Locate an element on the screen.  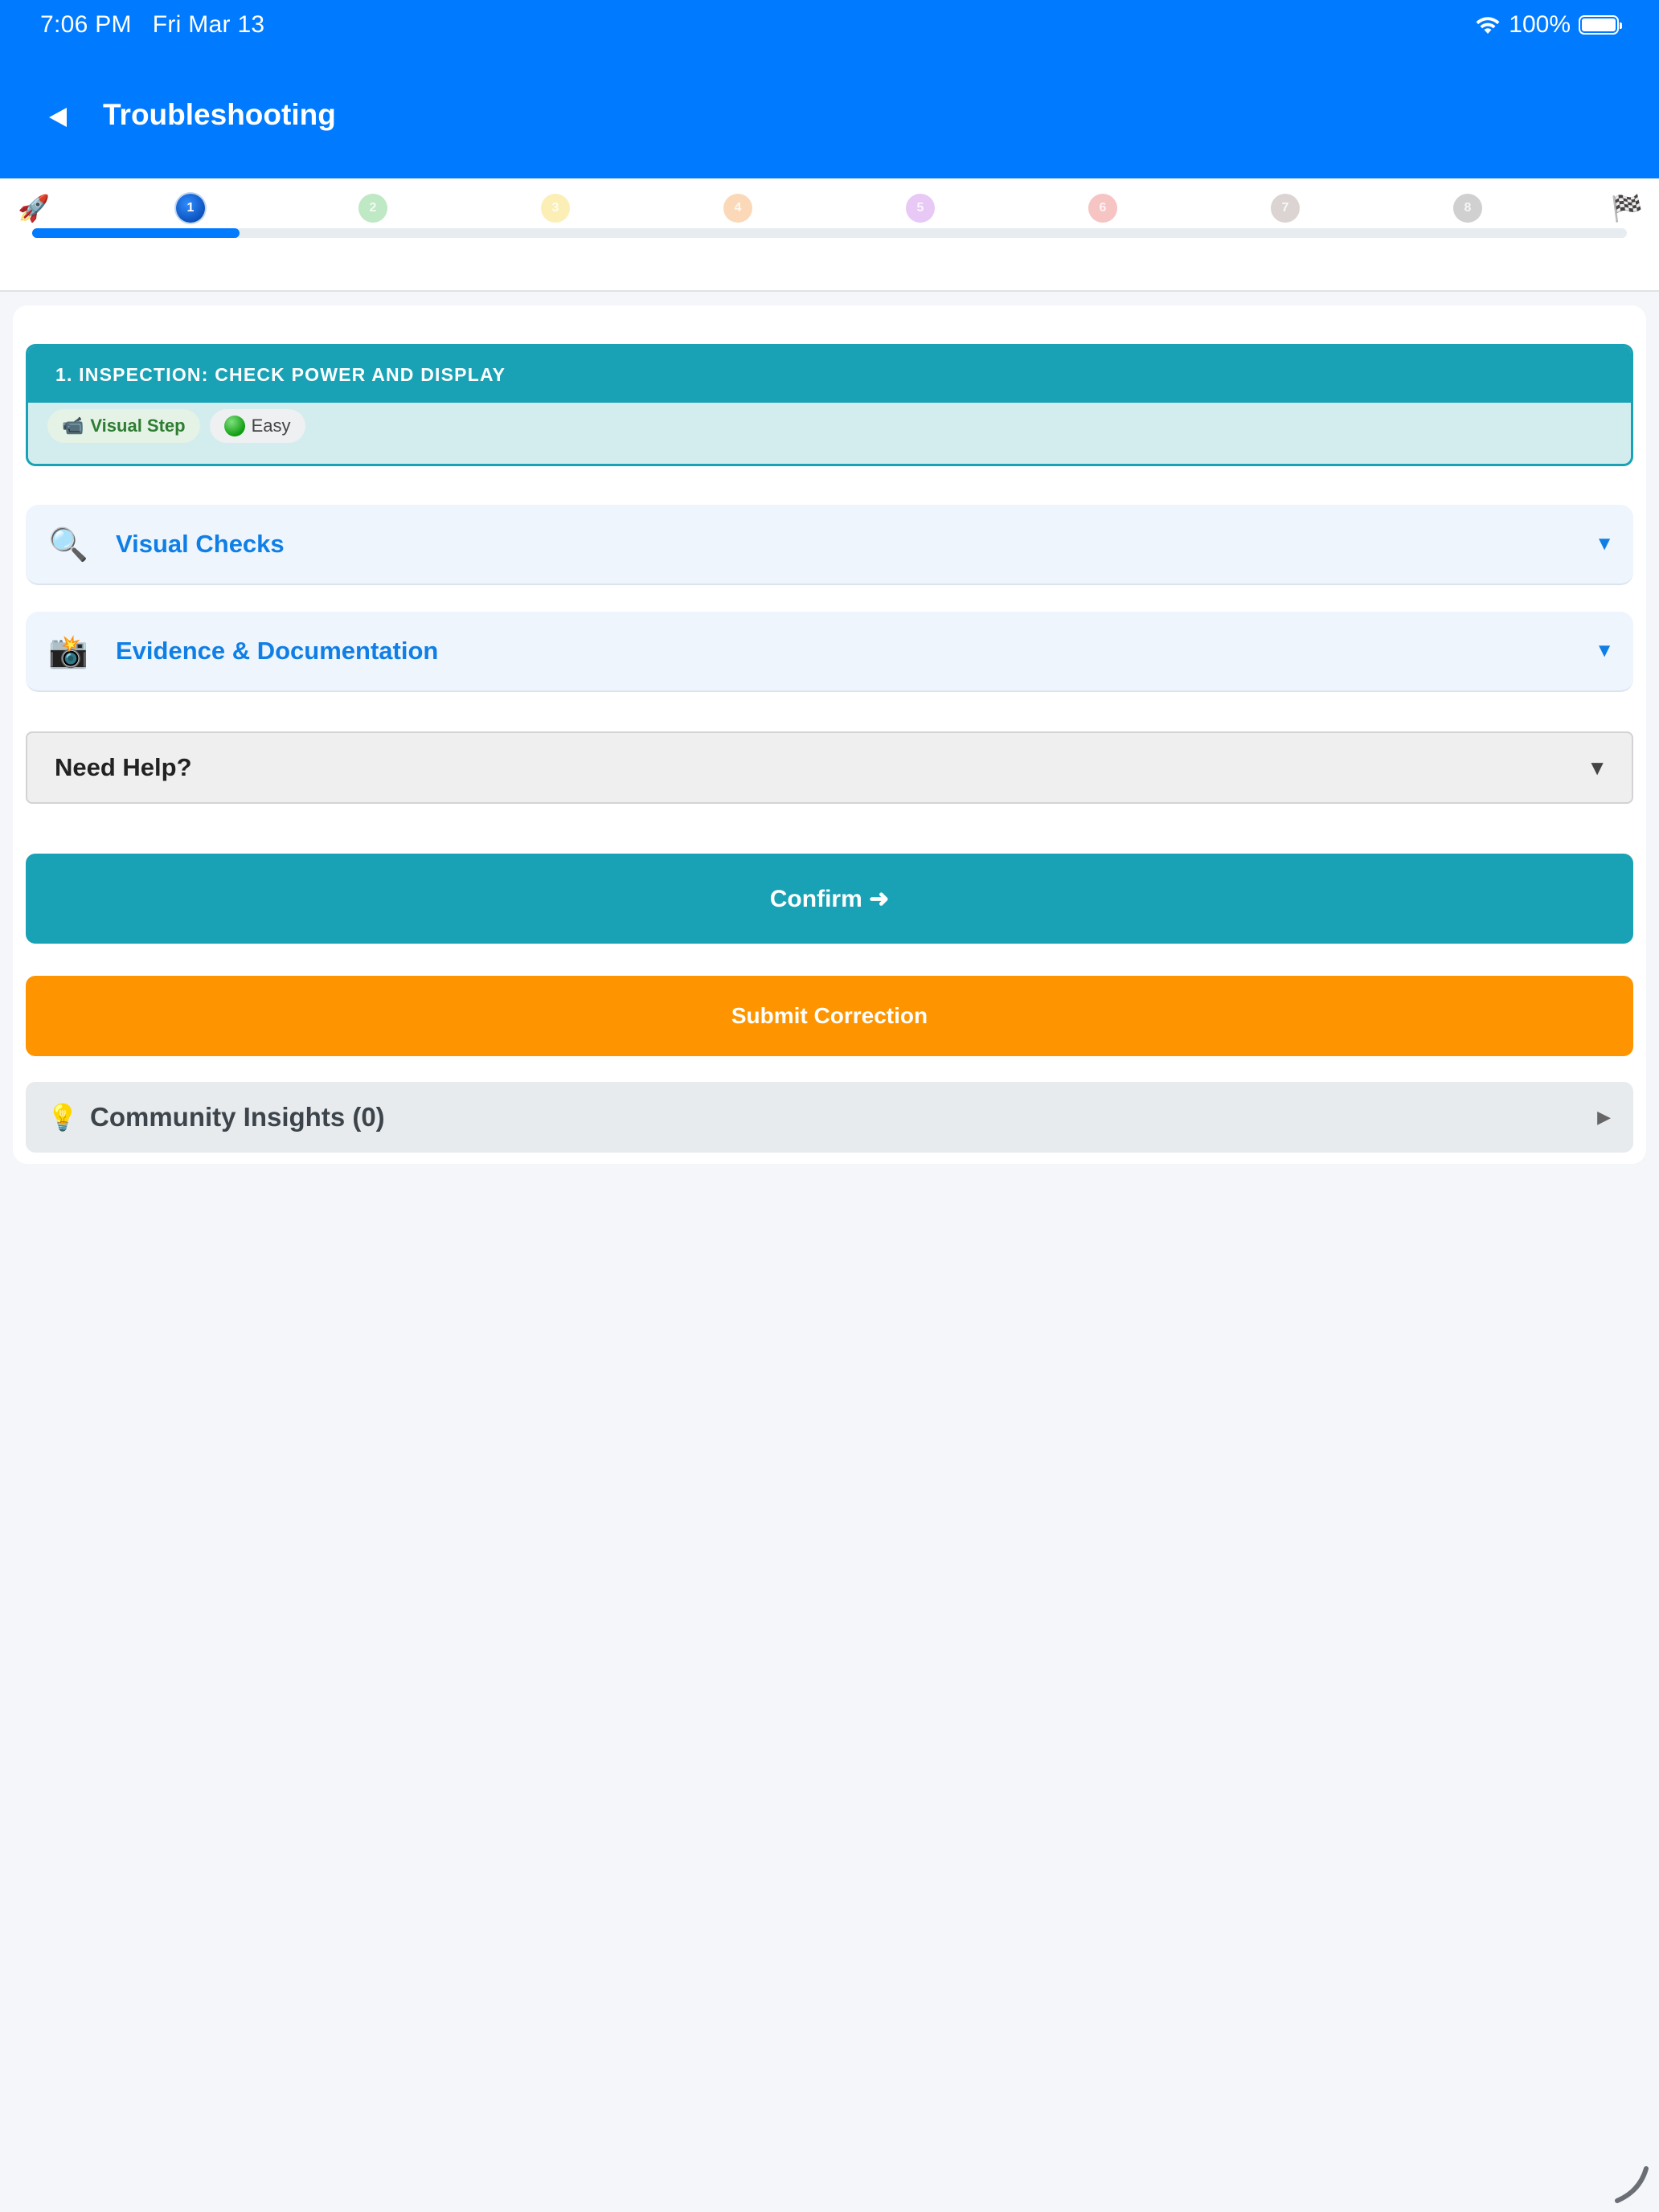
status-date: Fri Mar 13 is located at coordinates (208, 24).